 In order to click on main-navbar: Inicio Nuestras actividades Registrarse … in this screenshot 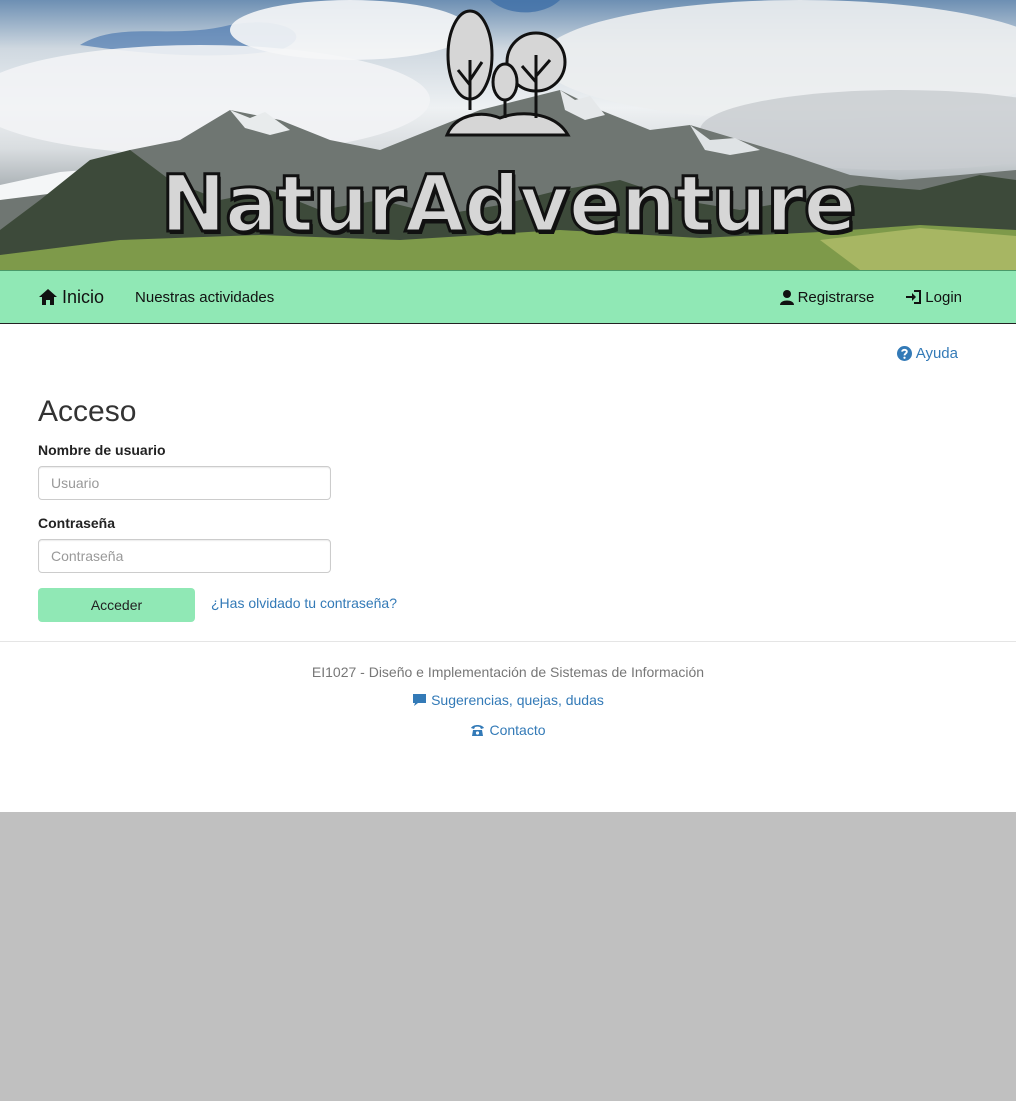, I will do `click(508, 297)`.